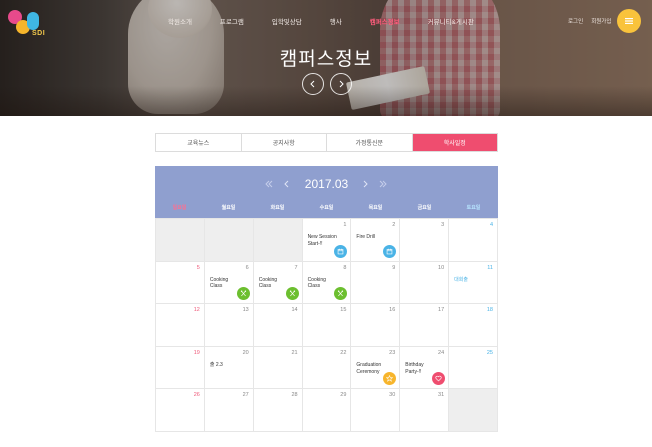 The height and width of the screenshot is (447, 652). Describe the element at coordinates (376, 410) in the screenshot. I see `calendar-day-cell: 30` at that location.